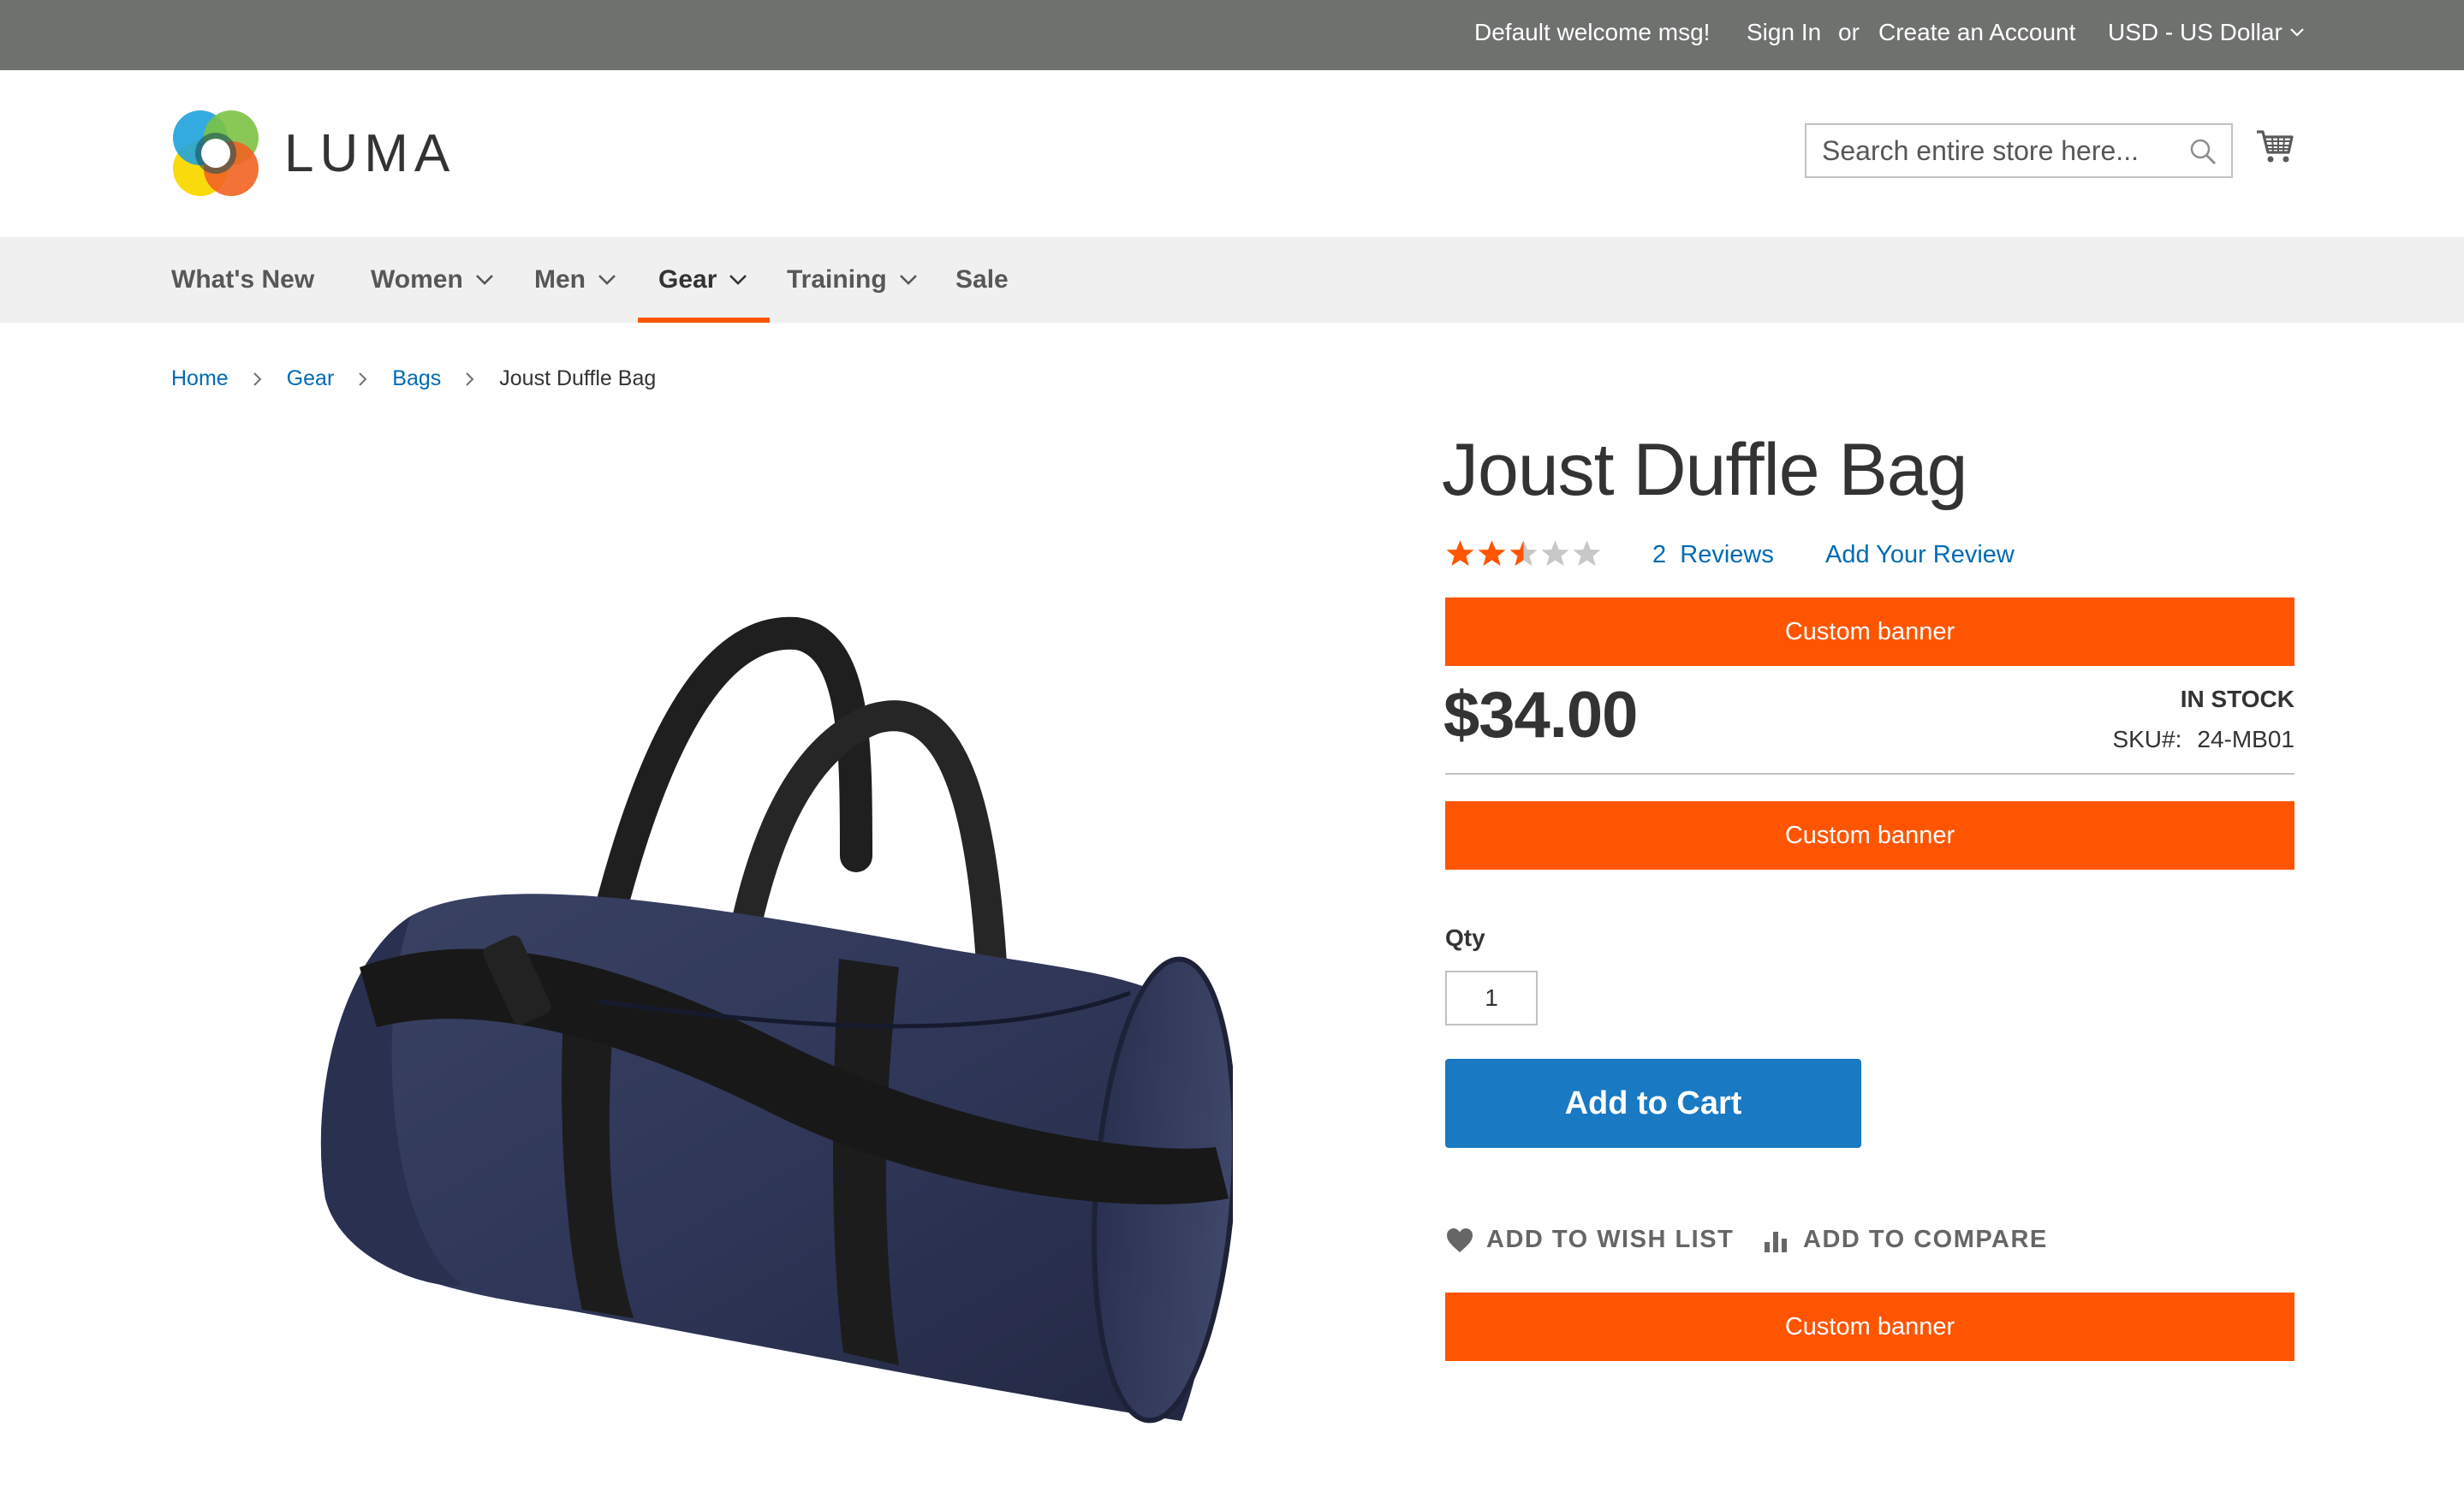 The width and height of the screenshot is (2464, 1486). I want to click on create-account-link: Create an Account, so click(1977, 32).